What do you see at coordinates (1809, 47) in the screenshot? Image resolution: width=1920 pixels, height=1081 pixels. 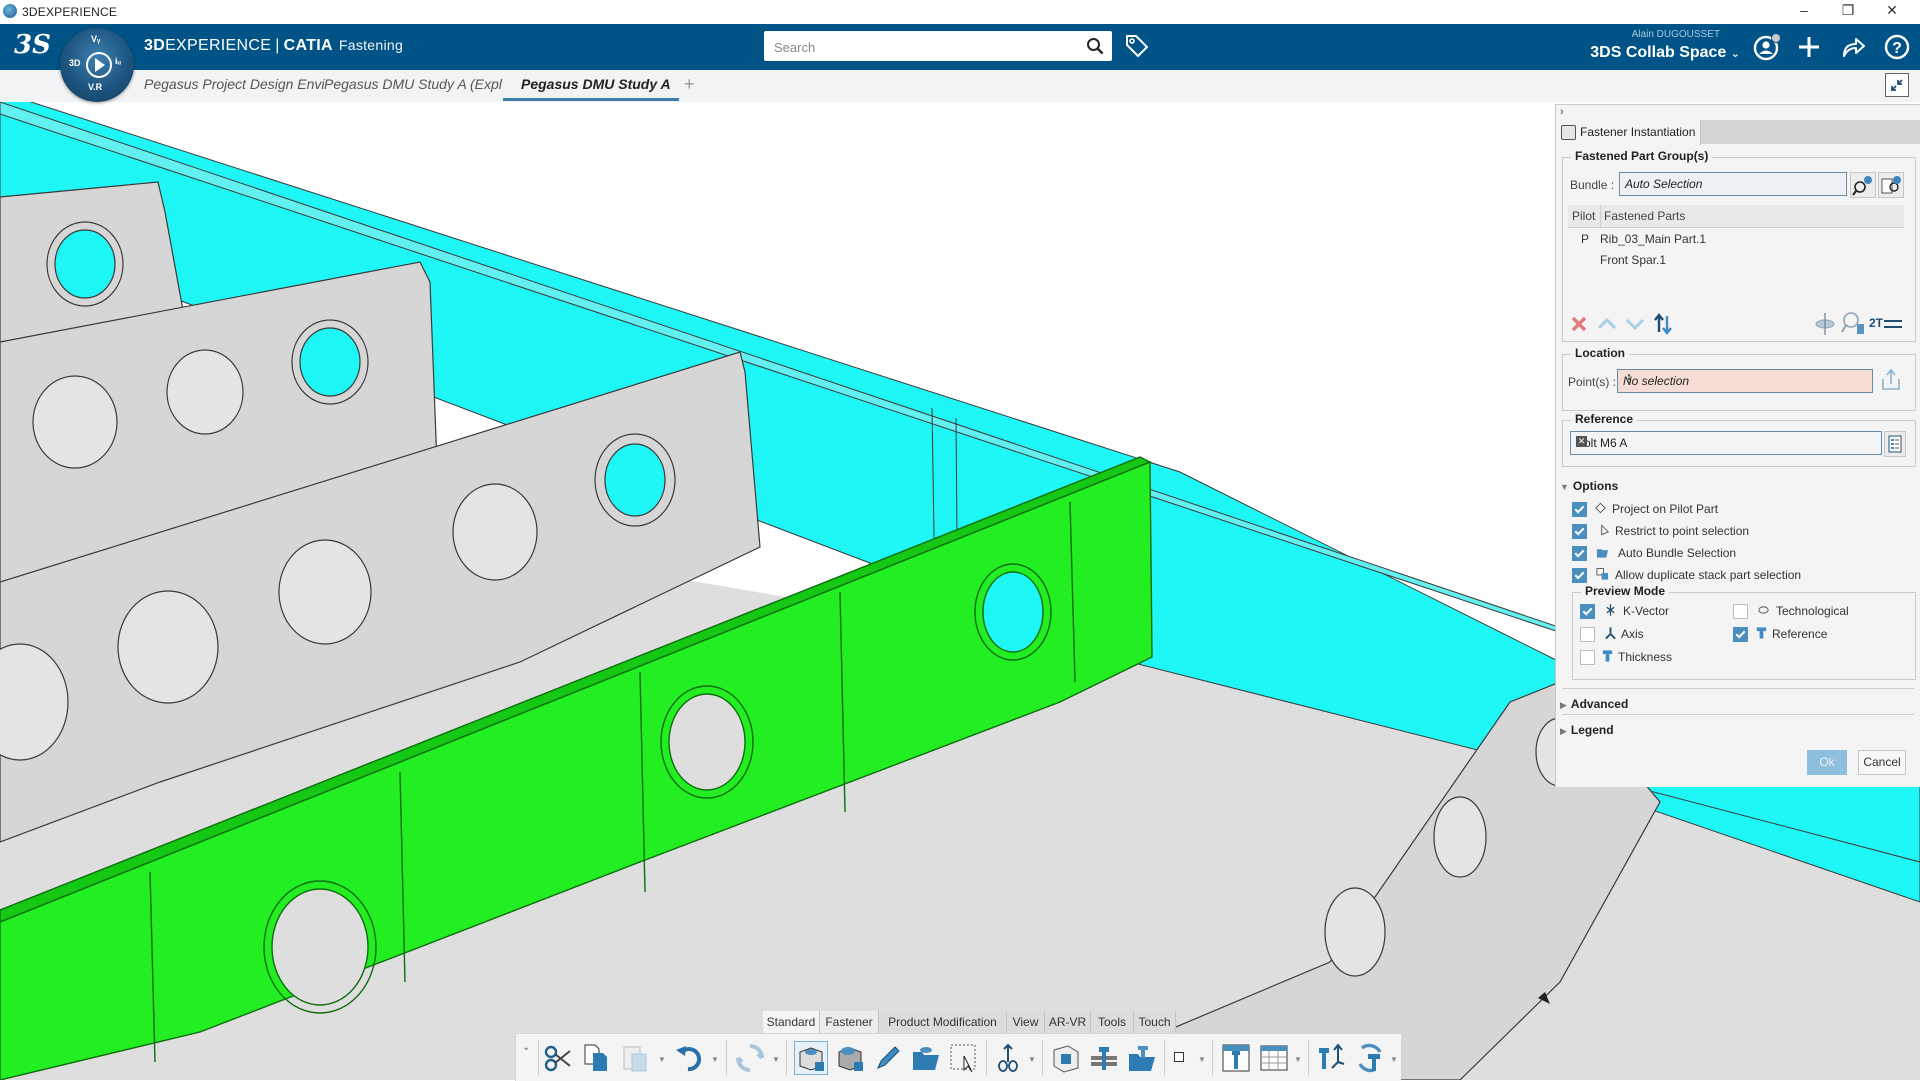 I see `add-icon` at bounding box center [1809, 47].